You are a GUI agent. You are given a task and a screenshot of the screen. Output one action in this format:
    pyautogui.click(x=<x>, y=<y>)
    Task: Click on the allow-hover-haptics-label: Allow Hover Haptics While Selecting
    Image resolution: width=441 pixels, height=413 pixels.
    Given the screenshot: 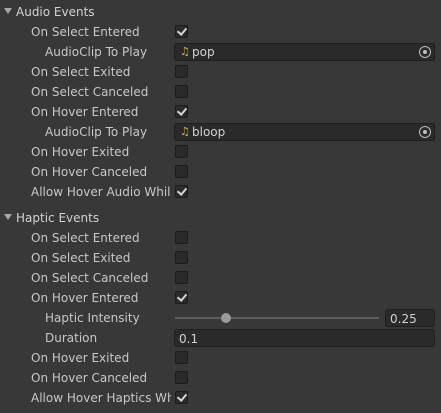 What is the action you would take?
    pyautogui.click(x=101, y=398)
    